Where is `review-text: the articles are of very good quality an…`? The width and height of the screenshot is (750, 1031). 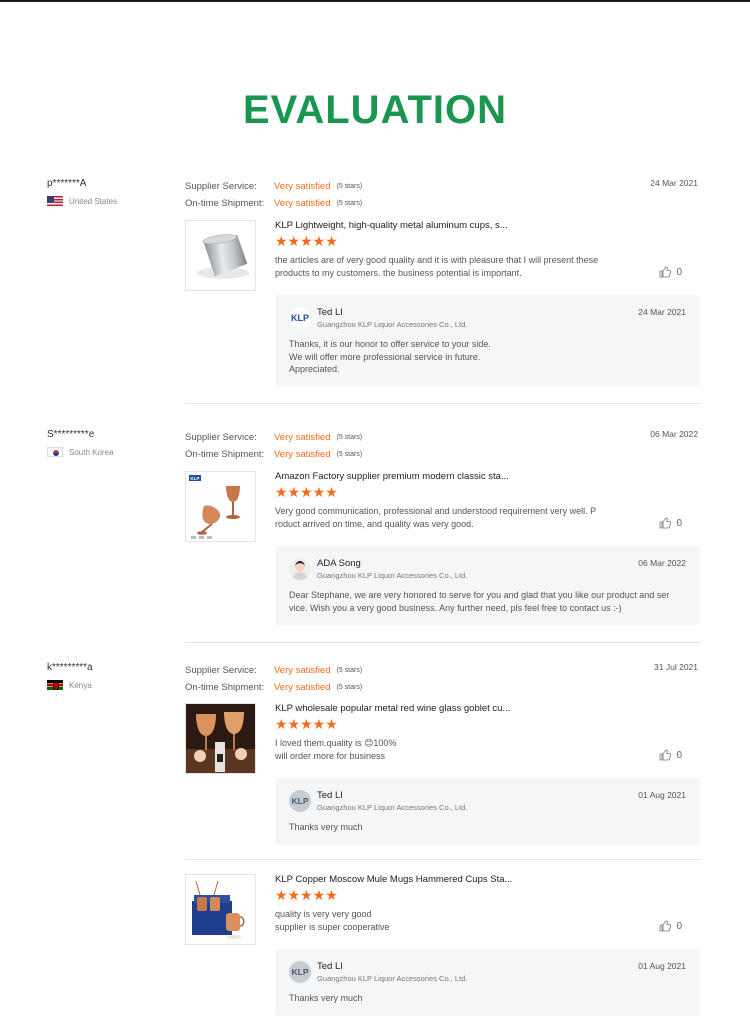 review-text: the articles are of very good quality an… is located at coordinates (450, 266).